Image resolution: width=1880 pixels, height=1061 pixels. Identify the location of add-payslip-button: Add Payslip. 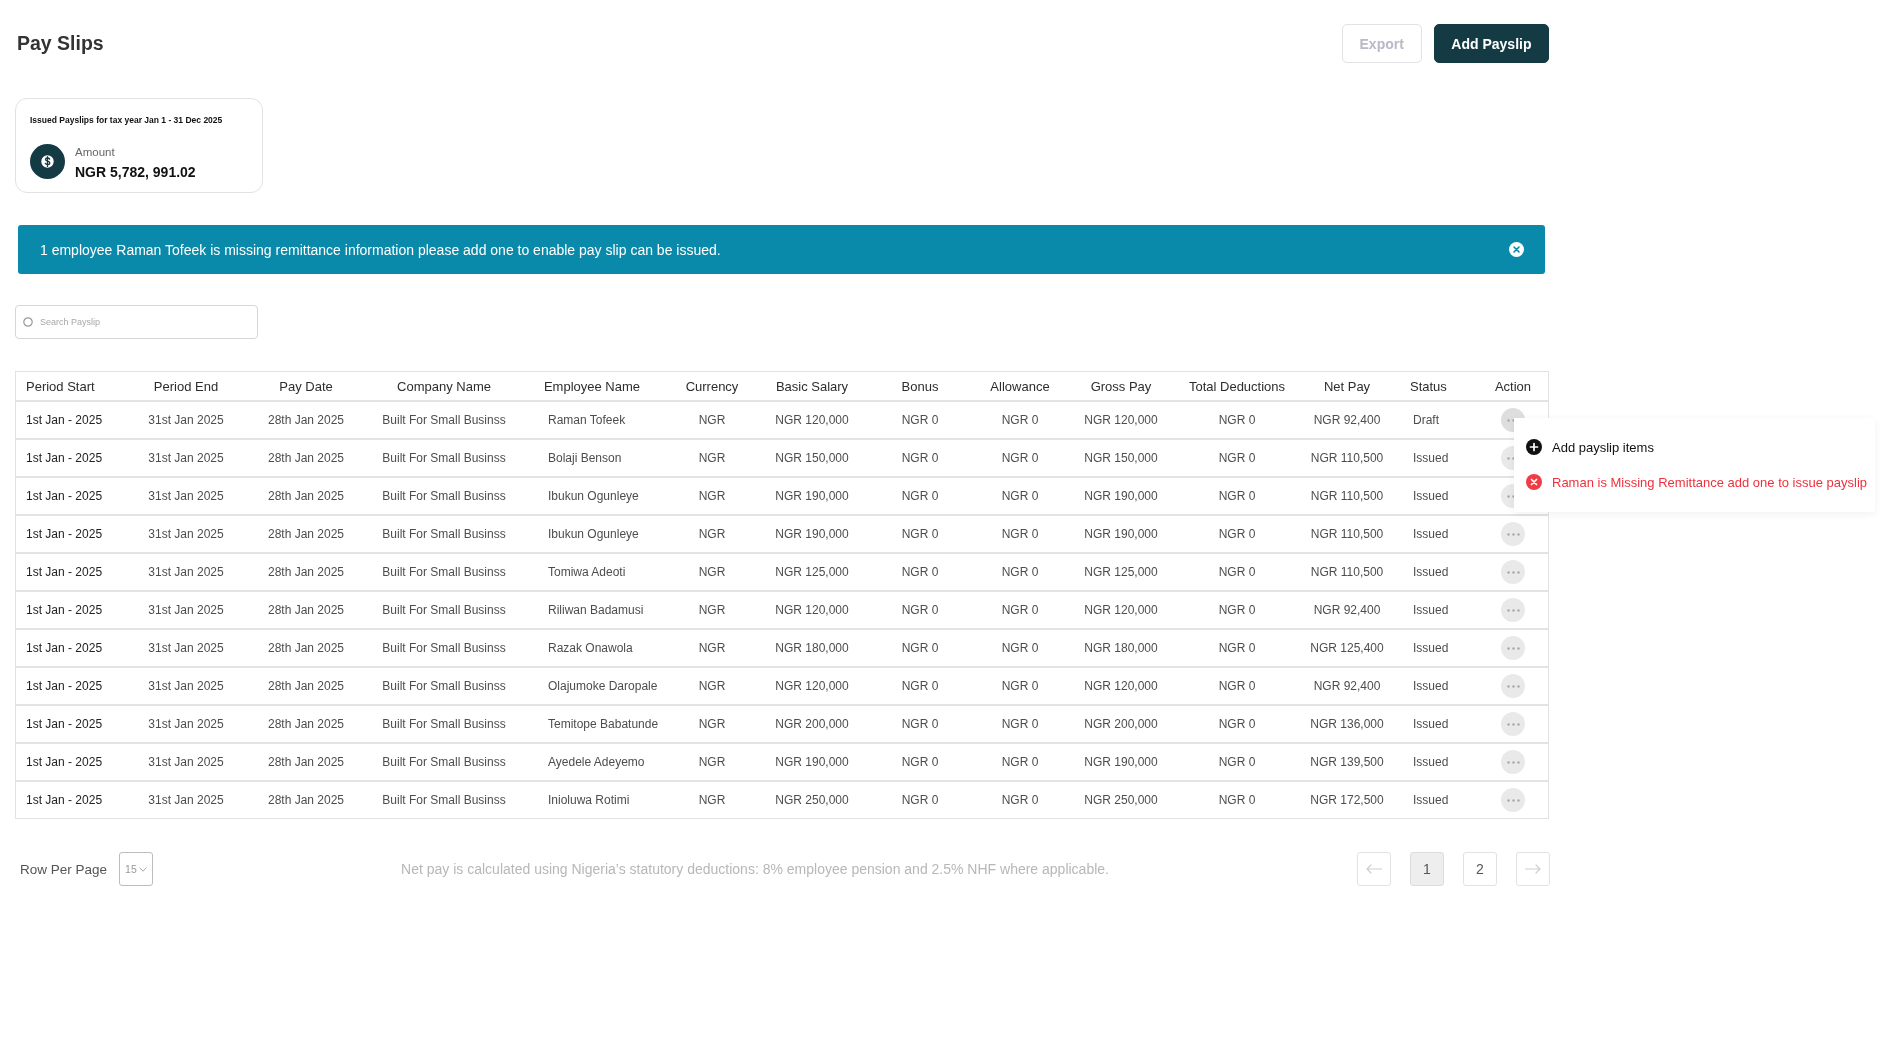
(1491, 43).